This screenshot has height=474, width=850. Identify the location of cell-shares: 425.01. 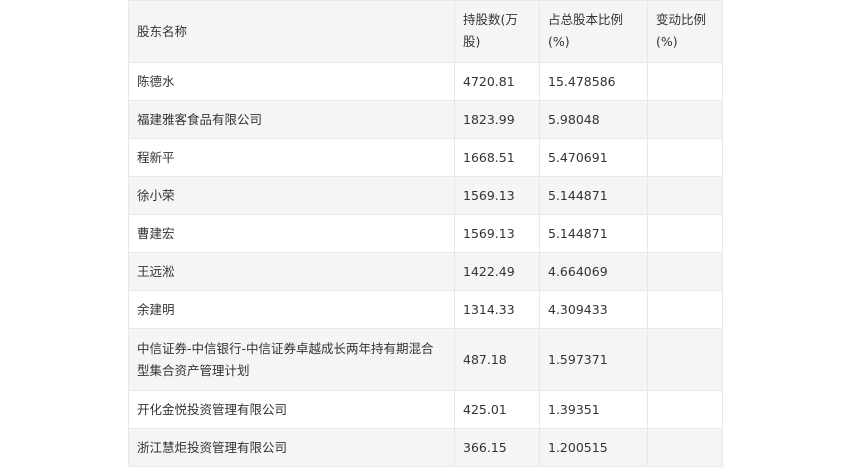
(497, 409).